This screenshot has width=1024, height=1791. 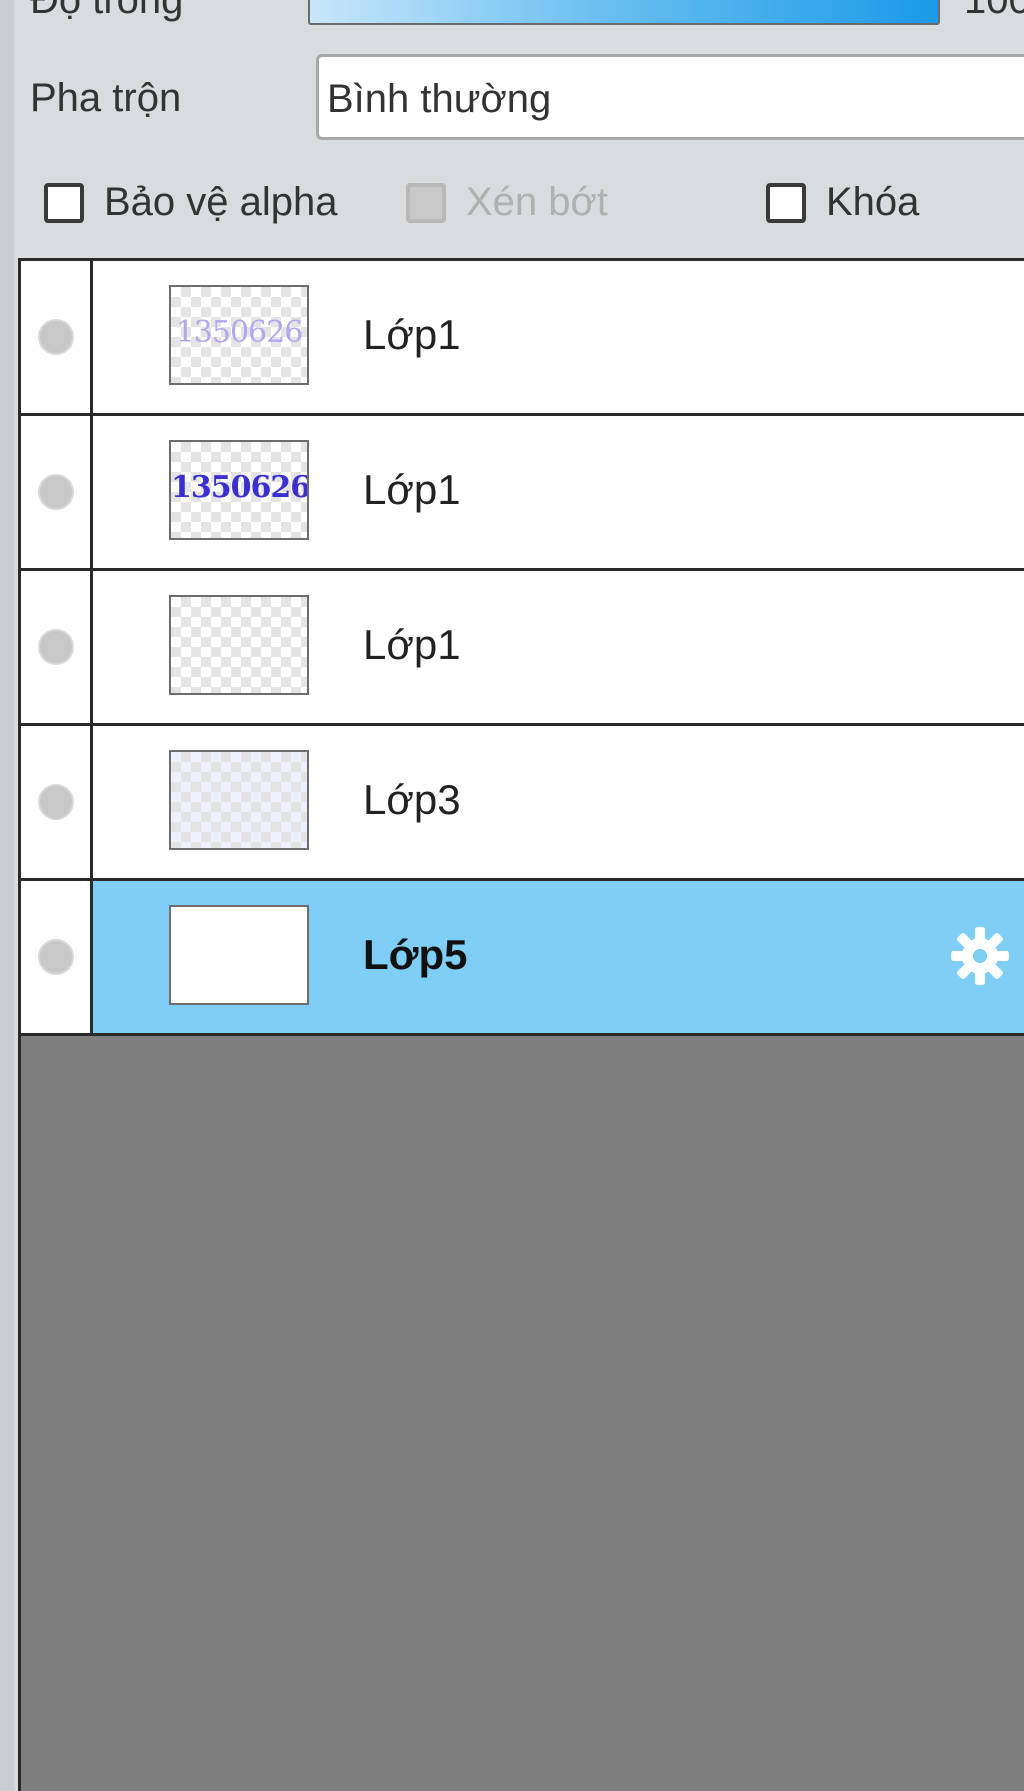 What do you see at coordinates (7, 895) in the screenshot?
I see `panel-left-edge` at bounding box center [7, 895].